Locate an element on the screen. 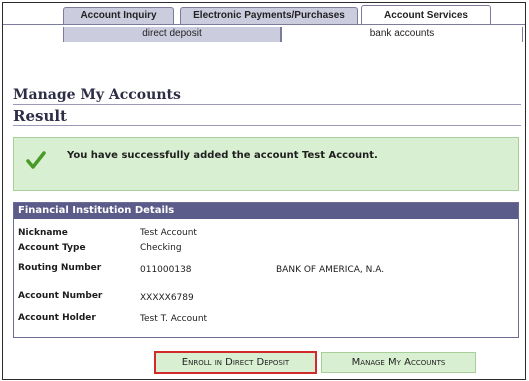  page-subtitle: Result is located at coordinates (40, 116).